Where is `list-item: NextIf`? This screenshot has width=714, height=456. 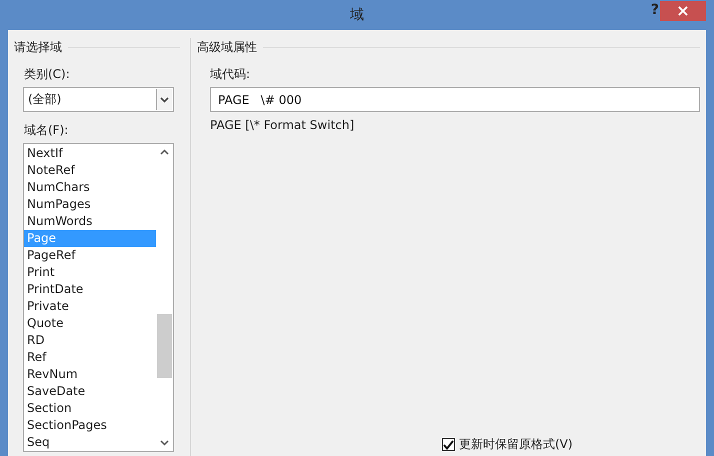 list-item: NextIf is located at coordinates (90, 153).